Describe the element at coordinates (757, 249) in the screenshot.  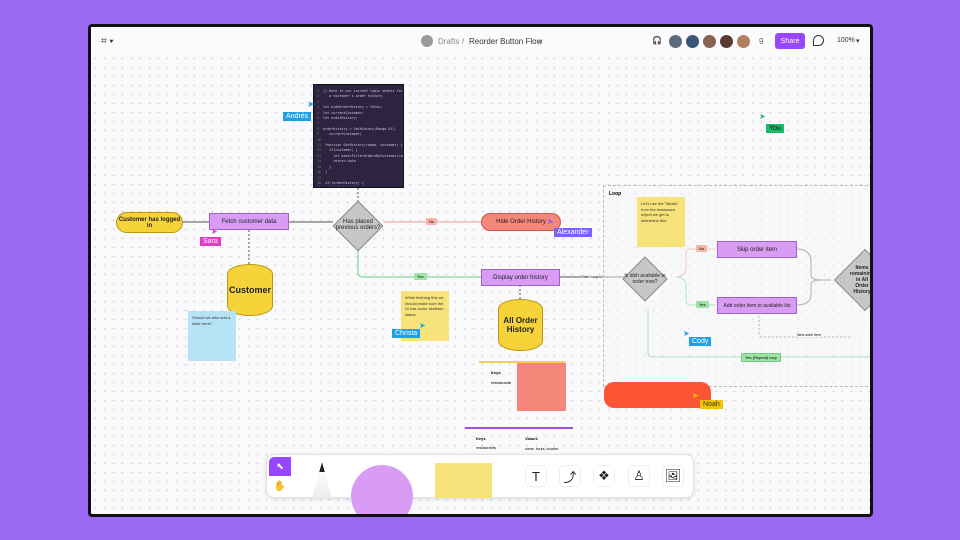
I see `skip-order-item: Skip order item` at that location.